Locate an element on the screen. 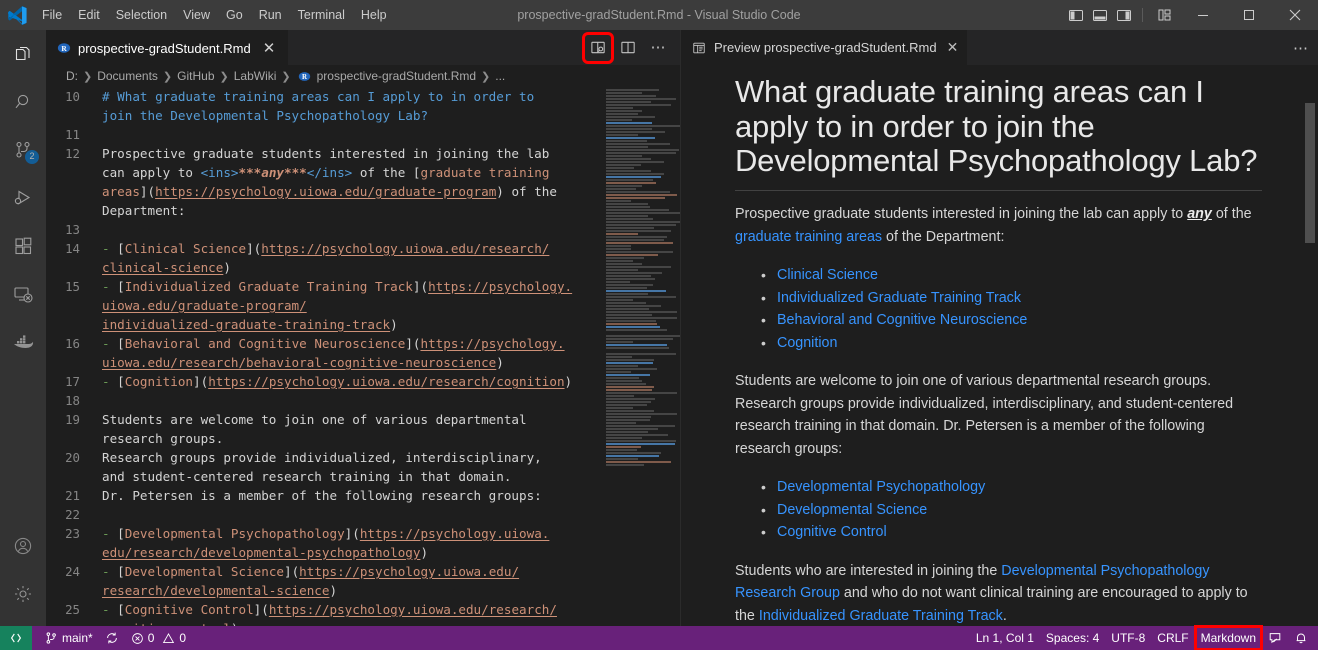 The image size is (1318, 650). split-editor-button is located at coordinates (628, 48).